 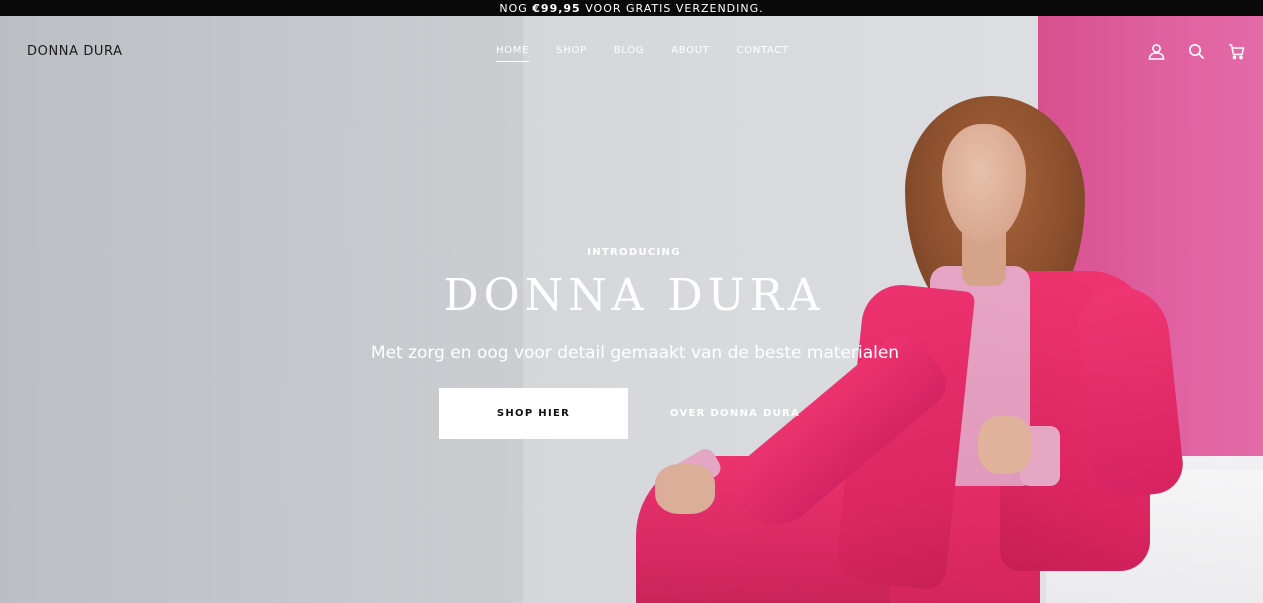 I want to click on site-logo: DONNA DURA, so click(x=75, y=51).